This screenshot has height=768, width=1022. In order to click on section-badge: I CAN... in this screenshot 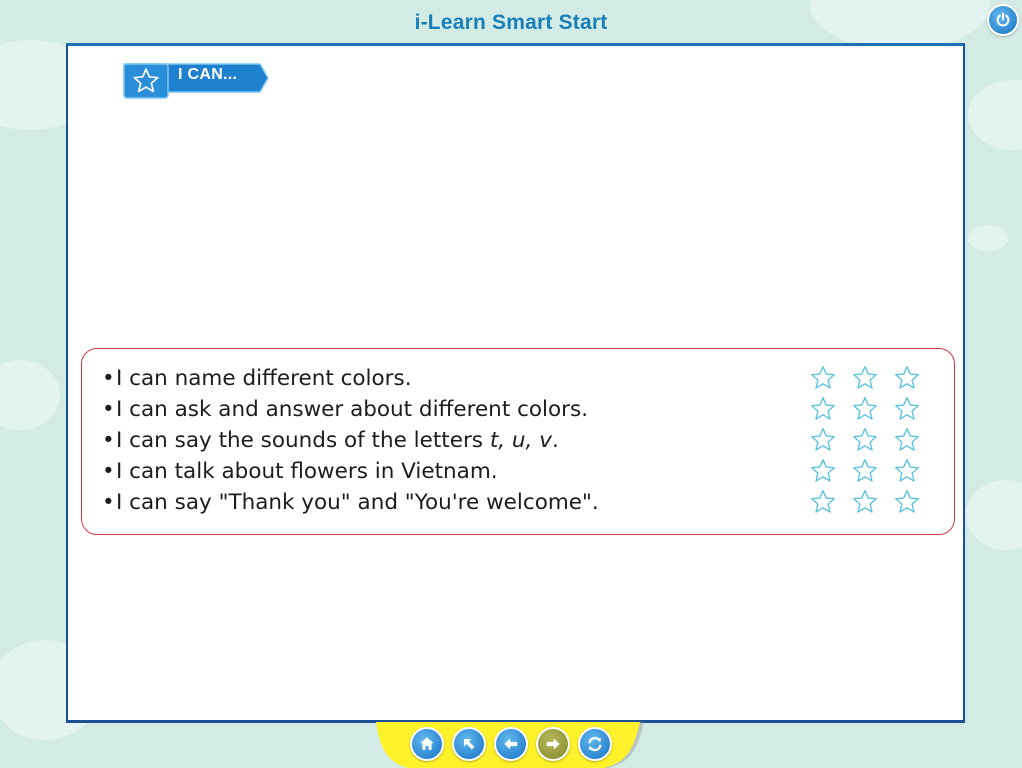, I will do `click(195, 81)`.